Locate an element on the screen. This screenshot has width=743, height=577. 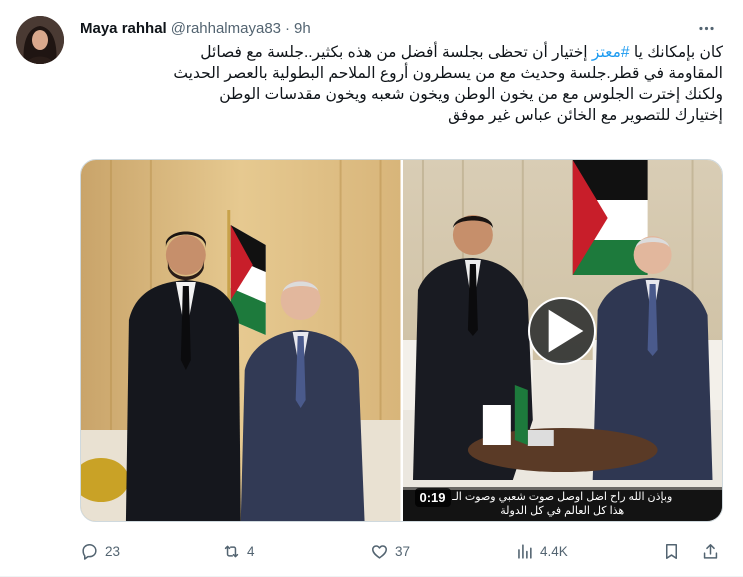
more-icon is located at coordinates (706, 28).